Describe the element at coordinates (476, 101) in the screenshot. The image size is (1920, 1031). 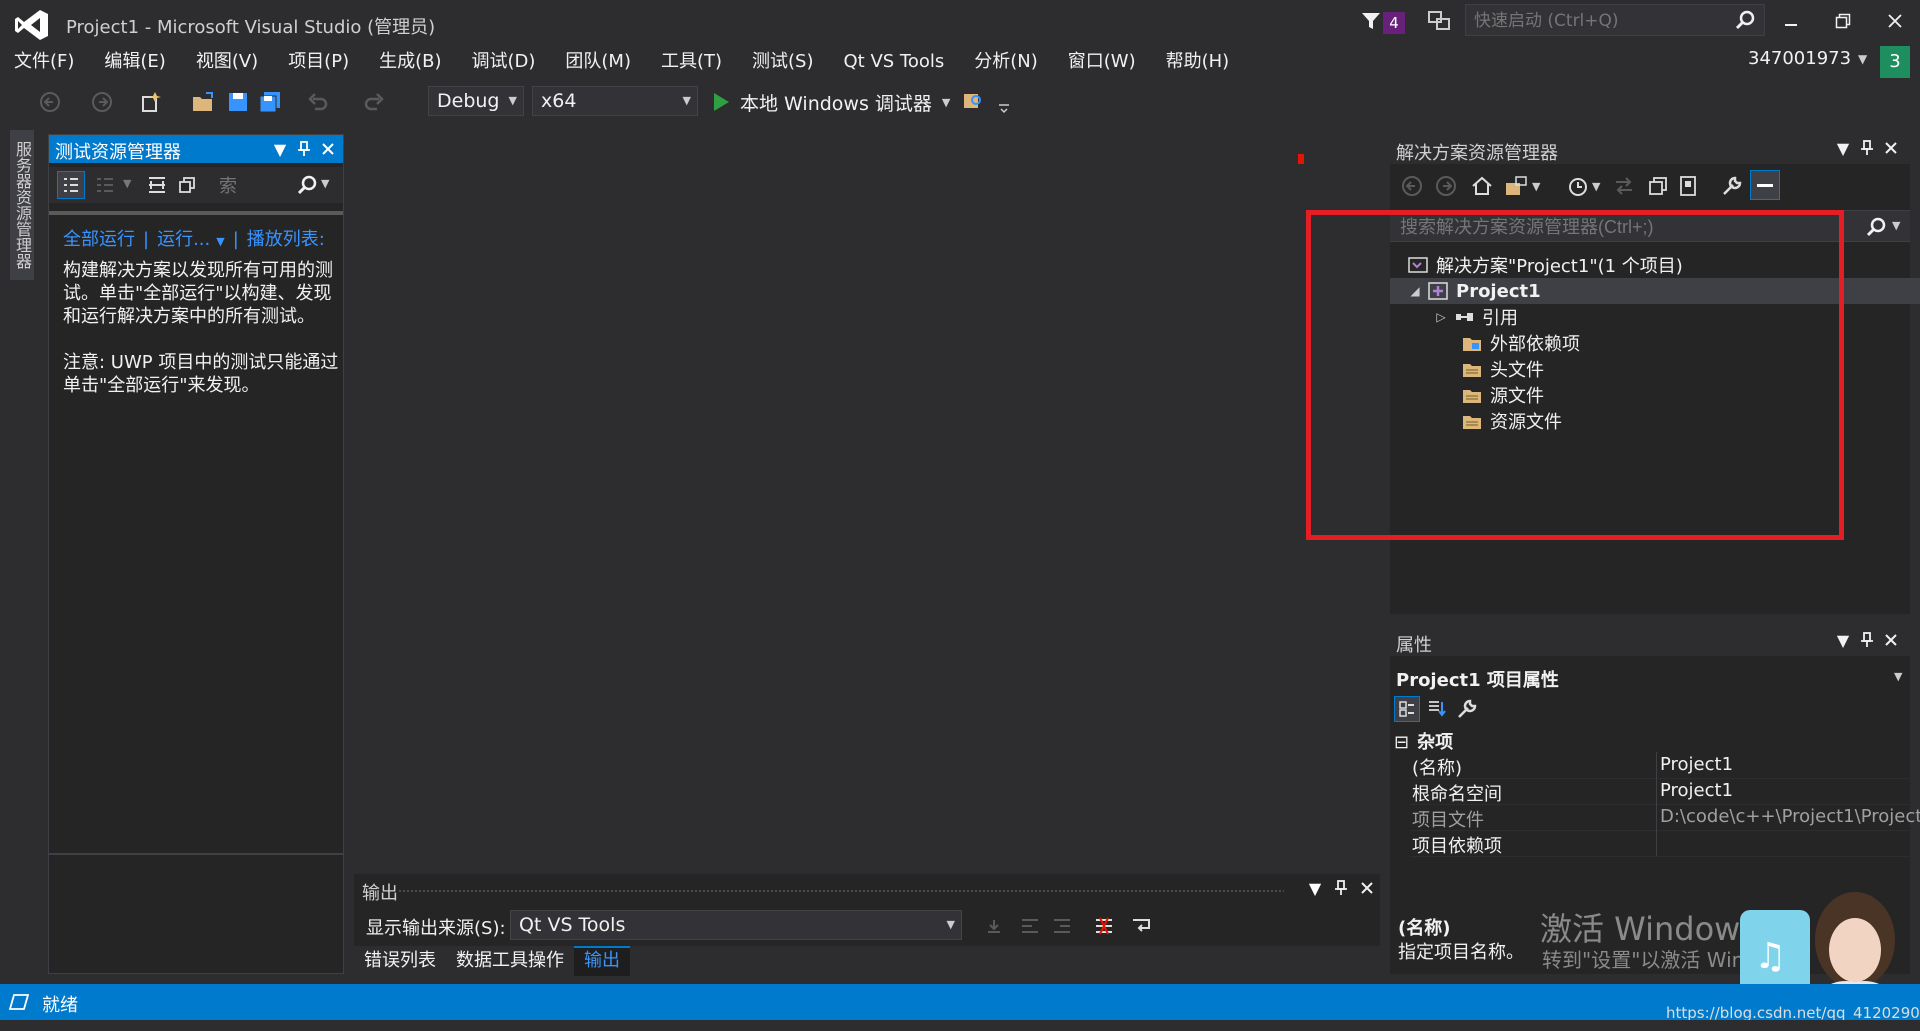
I see `solution-configuration-dropdown: Debug ▼` at that location.